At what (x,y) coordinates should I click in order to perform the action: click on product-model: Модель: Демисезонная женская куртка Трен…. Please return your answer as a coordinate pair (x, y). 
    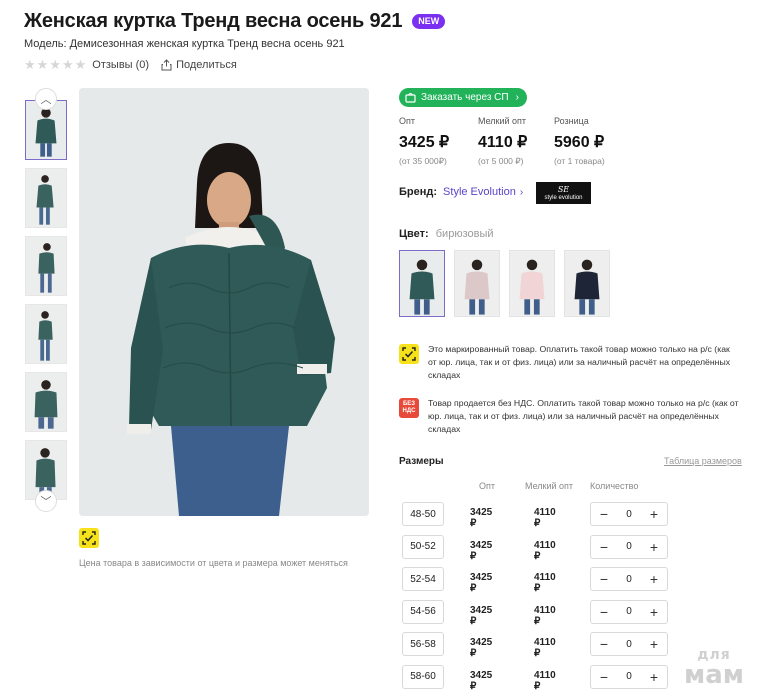
    Looking at the image, I should click on (184, 44).